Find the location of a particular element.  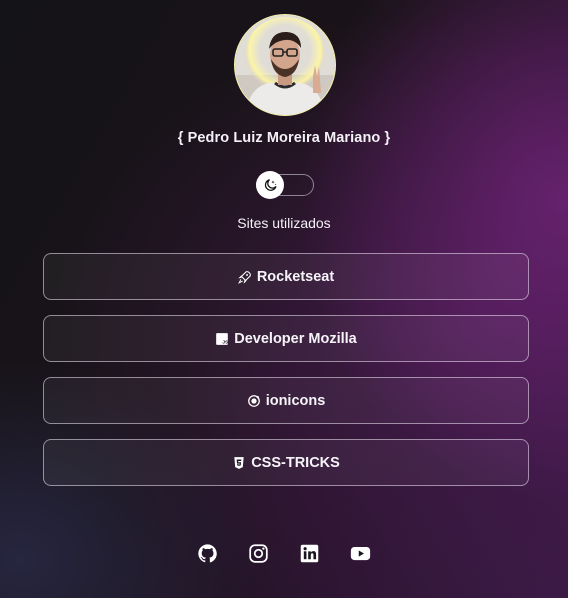

youtube-icon is located at coordinates (360, 553).